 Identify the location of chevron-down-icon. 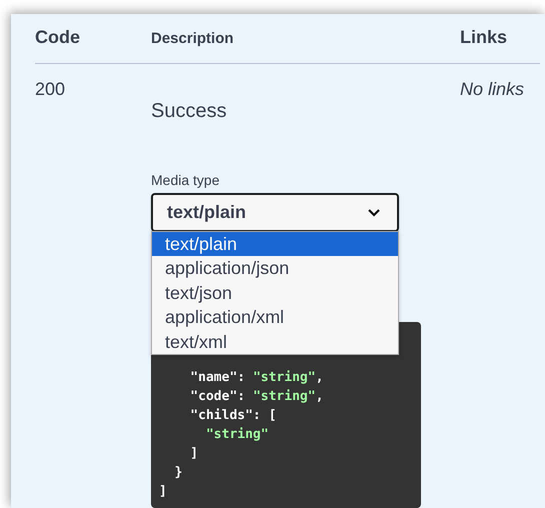
(374, 212).